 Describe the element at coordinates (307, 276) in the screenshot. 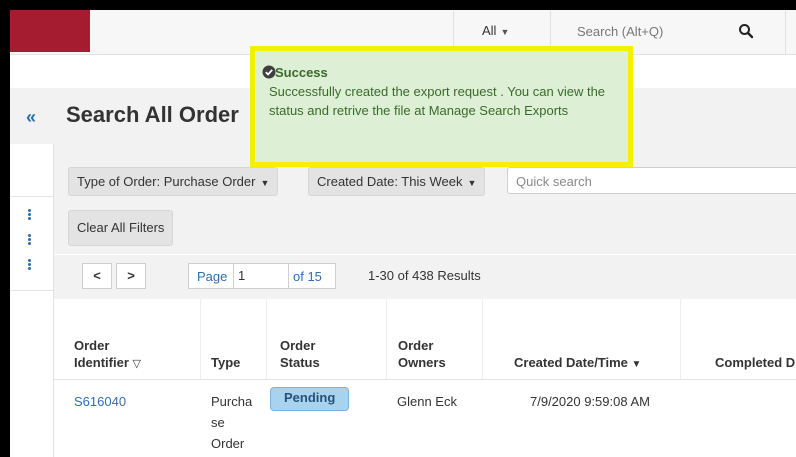

I see `page-count: of 15` at that location.